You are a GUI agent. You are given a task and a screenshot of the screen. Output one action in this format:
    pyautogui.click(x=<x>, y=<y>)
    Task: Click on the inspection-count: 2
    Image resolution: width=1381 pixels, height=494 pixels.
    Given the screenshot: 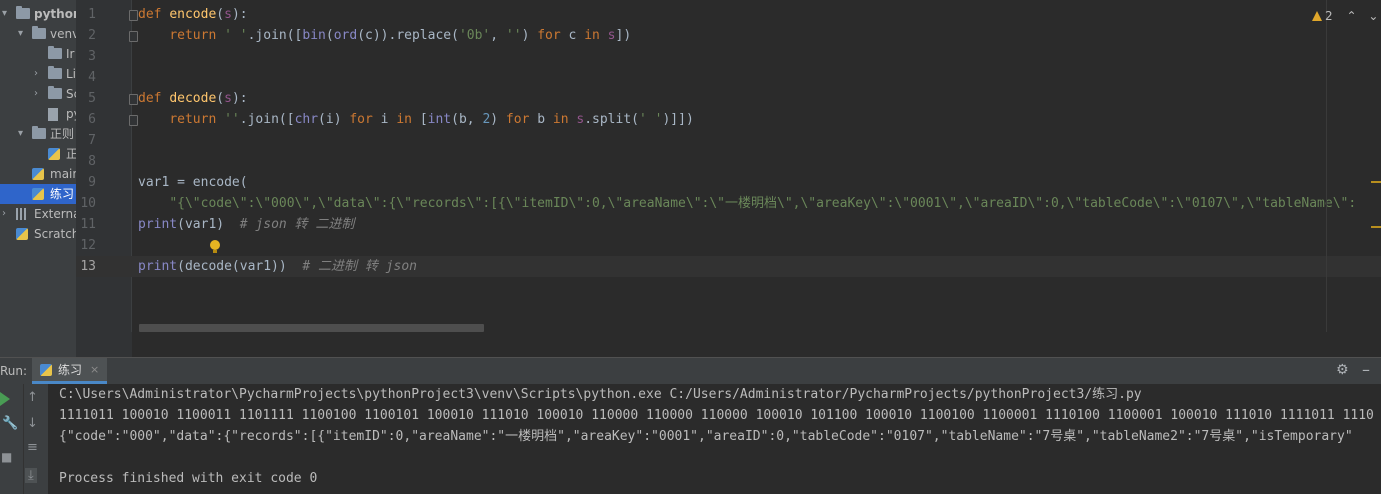 What is the action you would take?
    pyautogui.click(x=1329, y=16)
    